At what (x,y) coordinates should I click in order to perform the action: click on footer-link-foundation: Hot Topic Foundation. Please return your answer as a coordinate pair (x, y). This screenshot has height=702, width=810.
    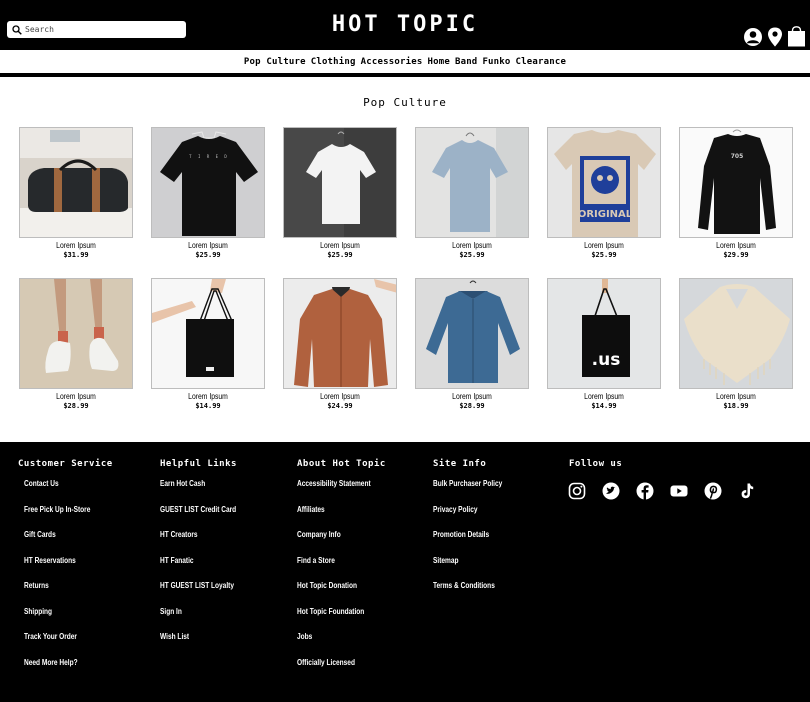
    Looking at the image, I should click on (334, 620).